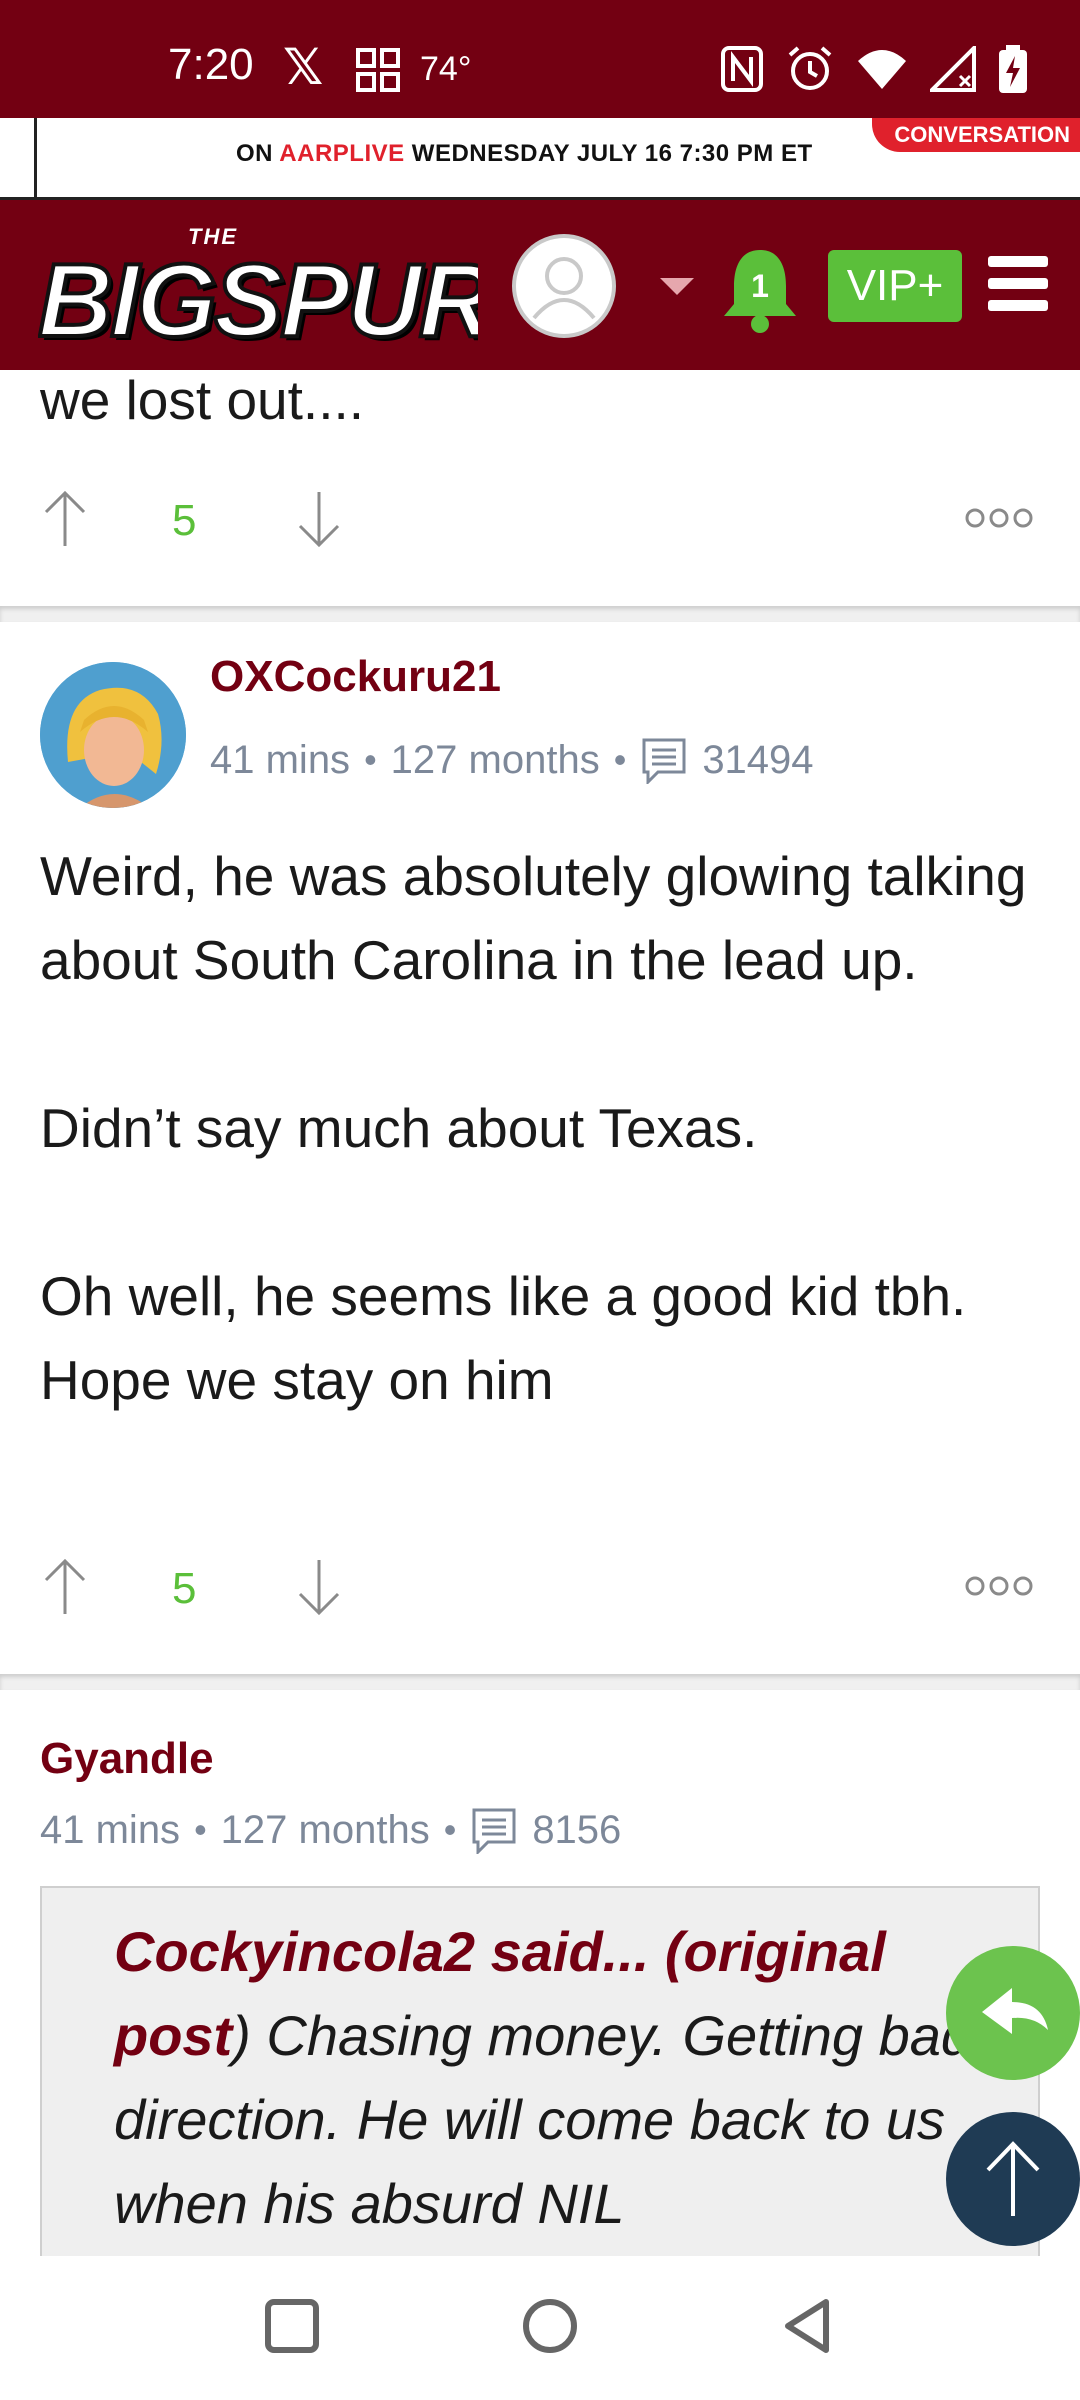 The height and width of the screenshot is (2400, 1080). Describe the element at coordinates (342, 153) in the screenshot. I see `ad-brand: AARPLIVE` at that location.